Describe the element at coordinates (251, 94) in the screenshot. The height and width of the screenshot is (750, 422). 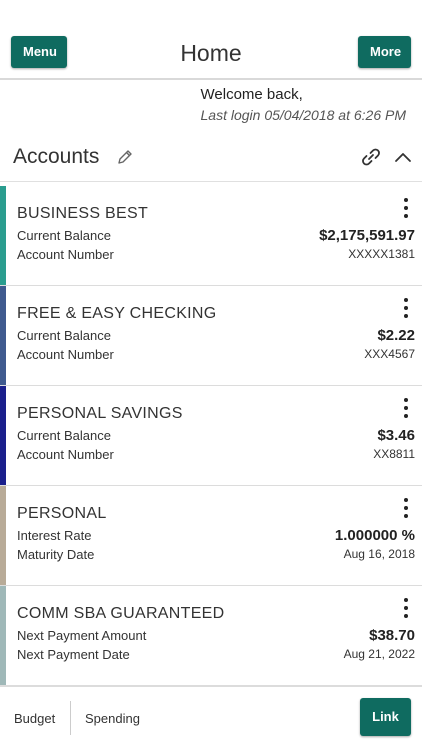
I see `welcome-greeting: Welcome back,` at that location.